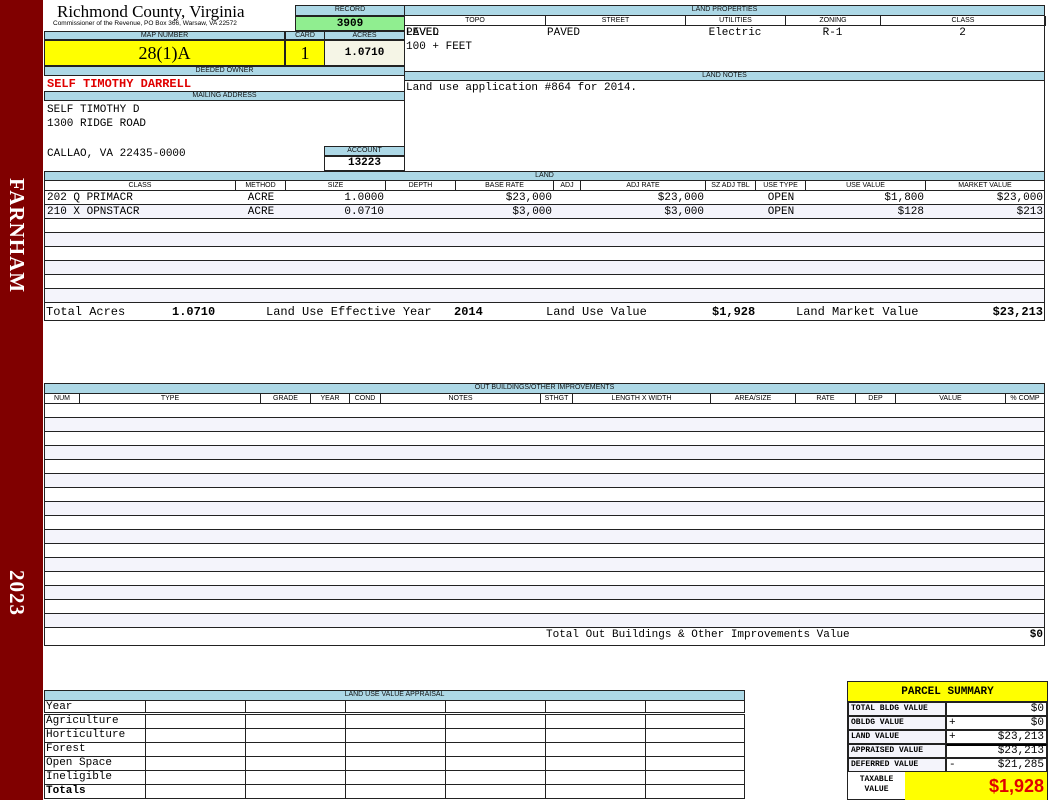  Describe the element at coordinates (261, 198) in the screenshot. I see `land-cell: ACRE` at that location.